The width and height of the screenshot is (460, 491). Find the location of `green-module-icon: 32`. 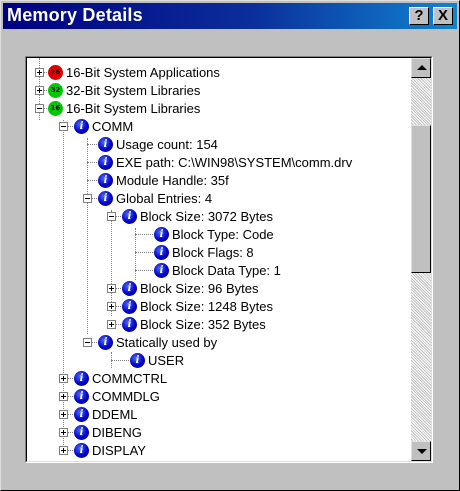

green-module-icon: 32 is located at coordinates (55, 90).